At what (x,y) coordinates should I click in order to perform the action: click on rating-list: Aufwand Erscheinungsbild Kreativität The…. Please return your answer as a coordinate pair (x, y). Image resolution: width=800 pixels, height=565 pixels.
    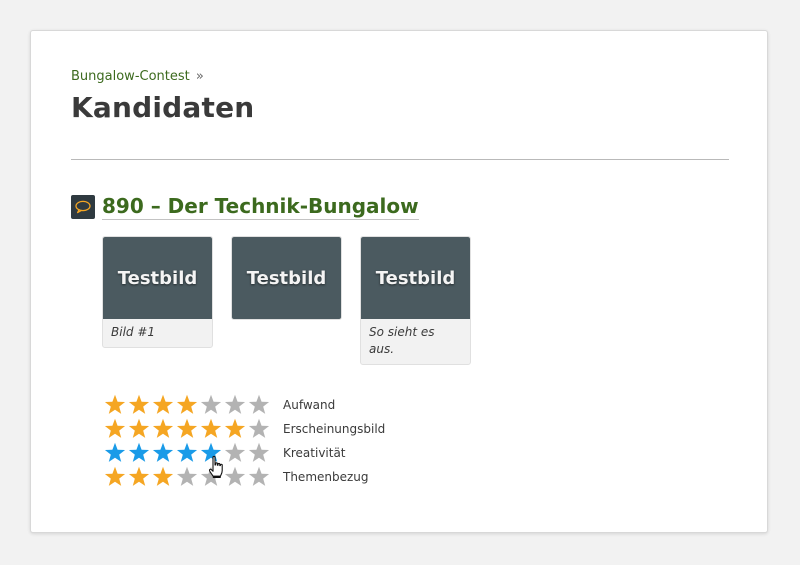
    Looking at the image, I should click on (244, 441).